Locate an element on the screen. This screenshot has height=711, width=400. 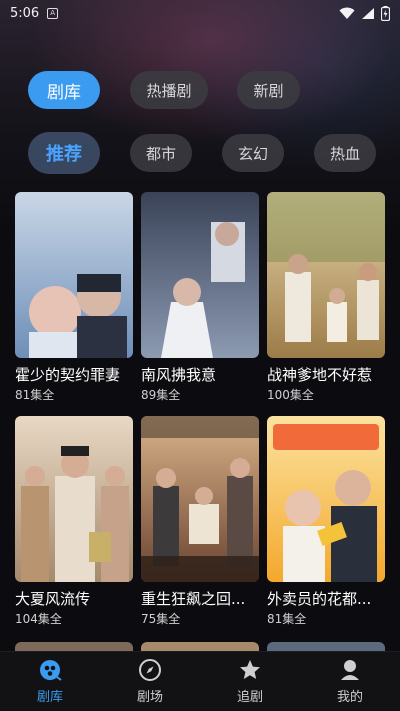
drama-card: 外卖员的花都... 81集全 is located at coordinates (326, 521).